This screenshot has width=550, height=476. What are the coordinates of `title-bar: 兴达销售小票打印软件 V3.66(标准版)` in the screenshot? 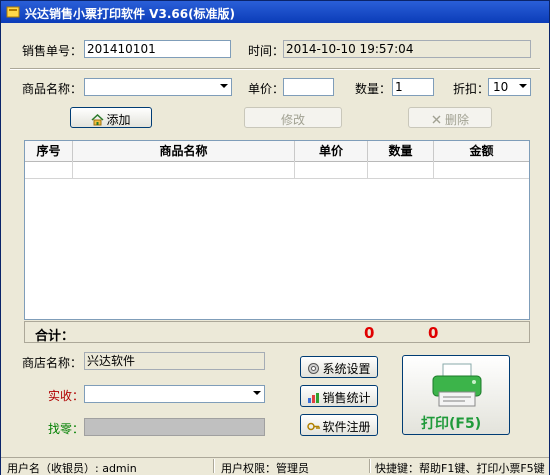 It's located at (275, 12).